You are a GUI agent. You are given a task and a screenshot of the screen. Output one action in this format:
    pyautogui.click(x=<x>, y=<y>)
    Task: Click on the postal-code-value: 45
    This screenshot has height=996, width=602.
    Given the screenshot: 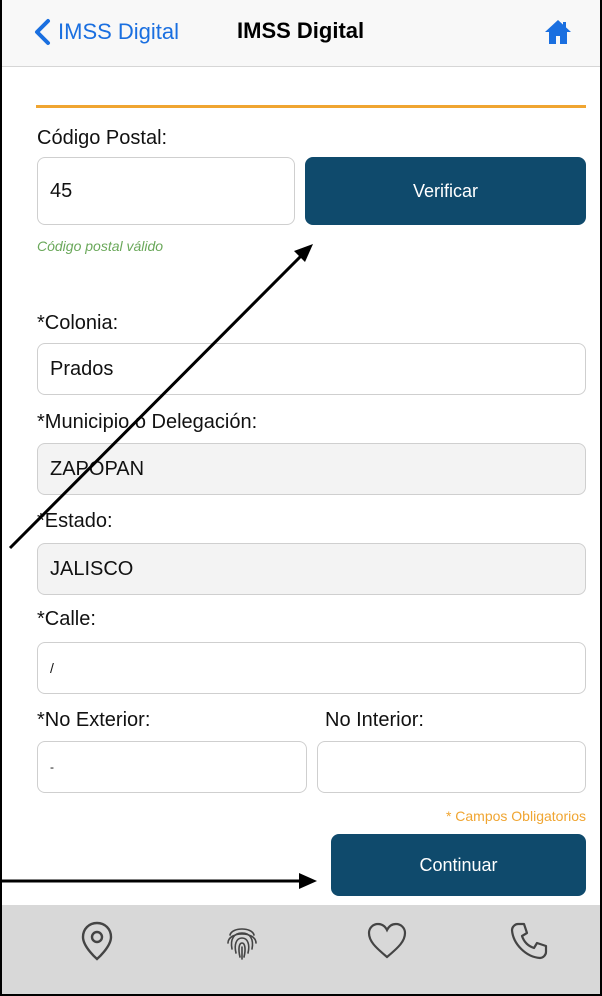 What is the action you would take?
    pyautogui.click(x=61, y=190)
    